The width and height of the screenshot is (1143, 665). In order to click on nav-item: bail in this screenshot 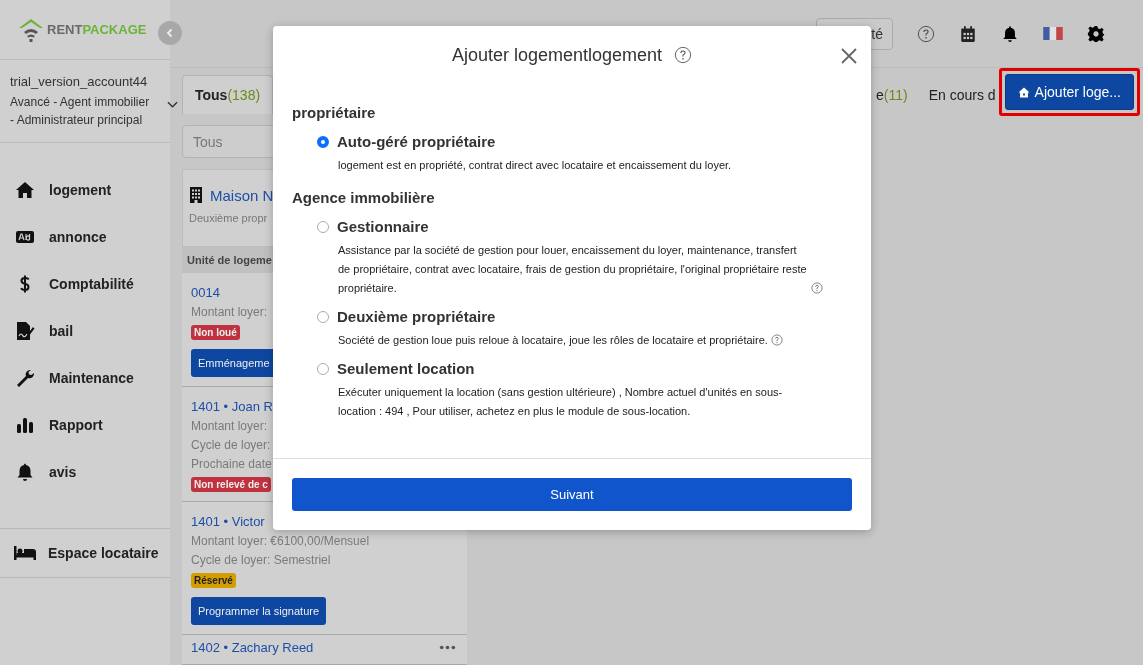, I will do `click(61, 330)`.